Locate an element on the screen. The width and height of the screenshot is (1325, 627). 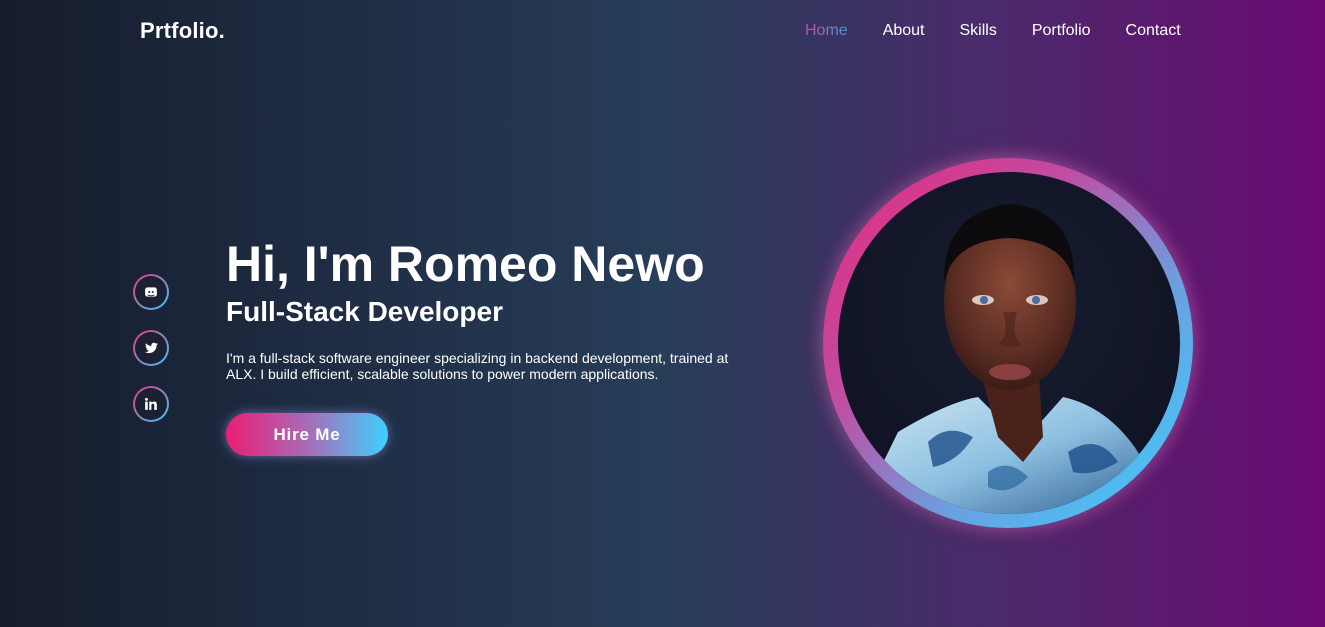
main-nav: Home About Skills Portfolio Contact is located at coordinates (1010, 31).